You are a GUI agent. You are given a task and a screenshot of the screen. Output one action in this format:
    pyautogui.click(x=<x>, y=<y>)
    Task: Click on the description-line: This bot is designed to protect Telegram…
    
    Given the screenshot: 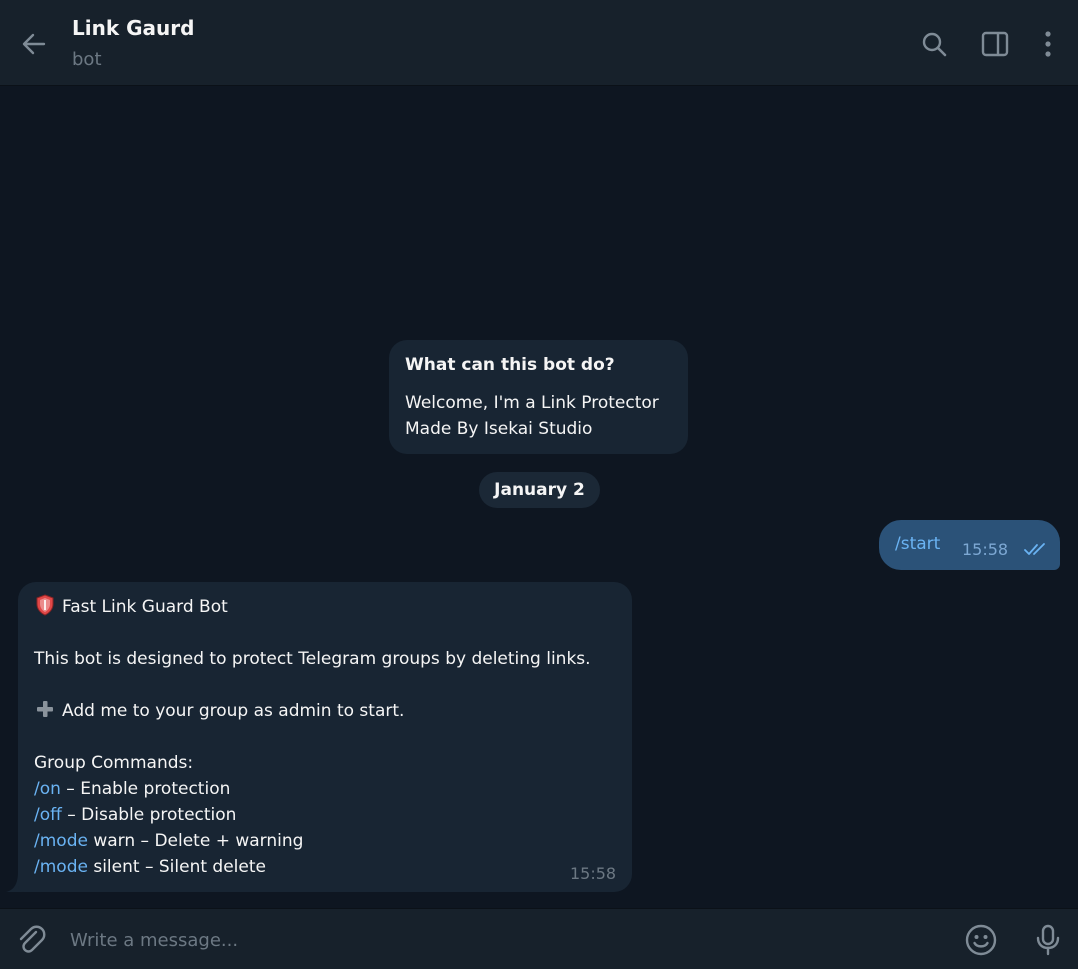 What is the action you would take?
    pyautogui.click(x=312, y=659)
    